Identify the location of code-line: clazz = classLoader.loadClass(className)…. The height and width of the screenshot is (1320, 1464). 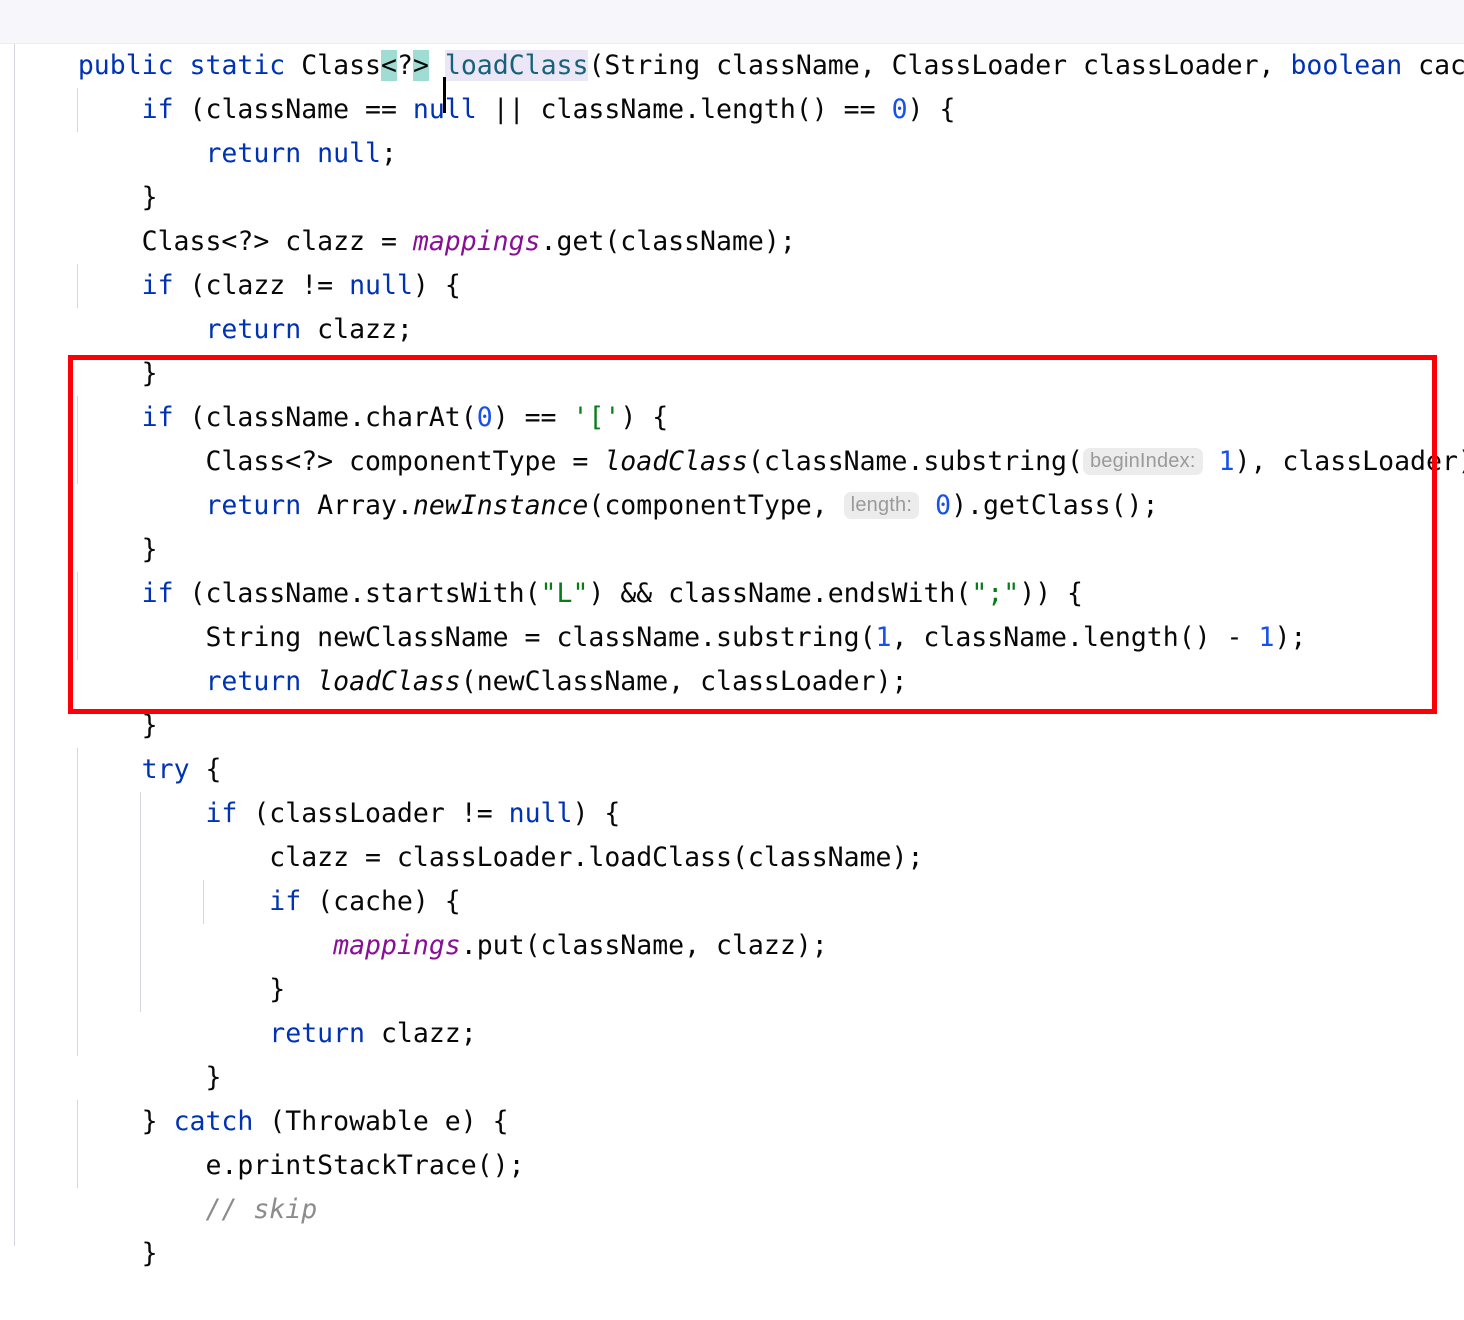
(739, 832).